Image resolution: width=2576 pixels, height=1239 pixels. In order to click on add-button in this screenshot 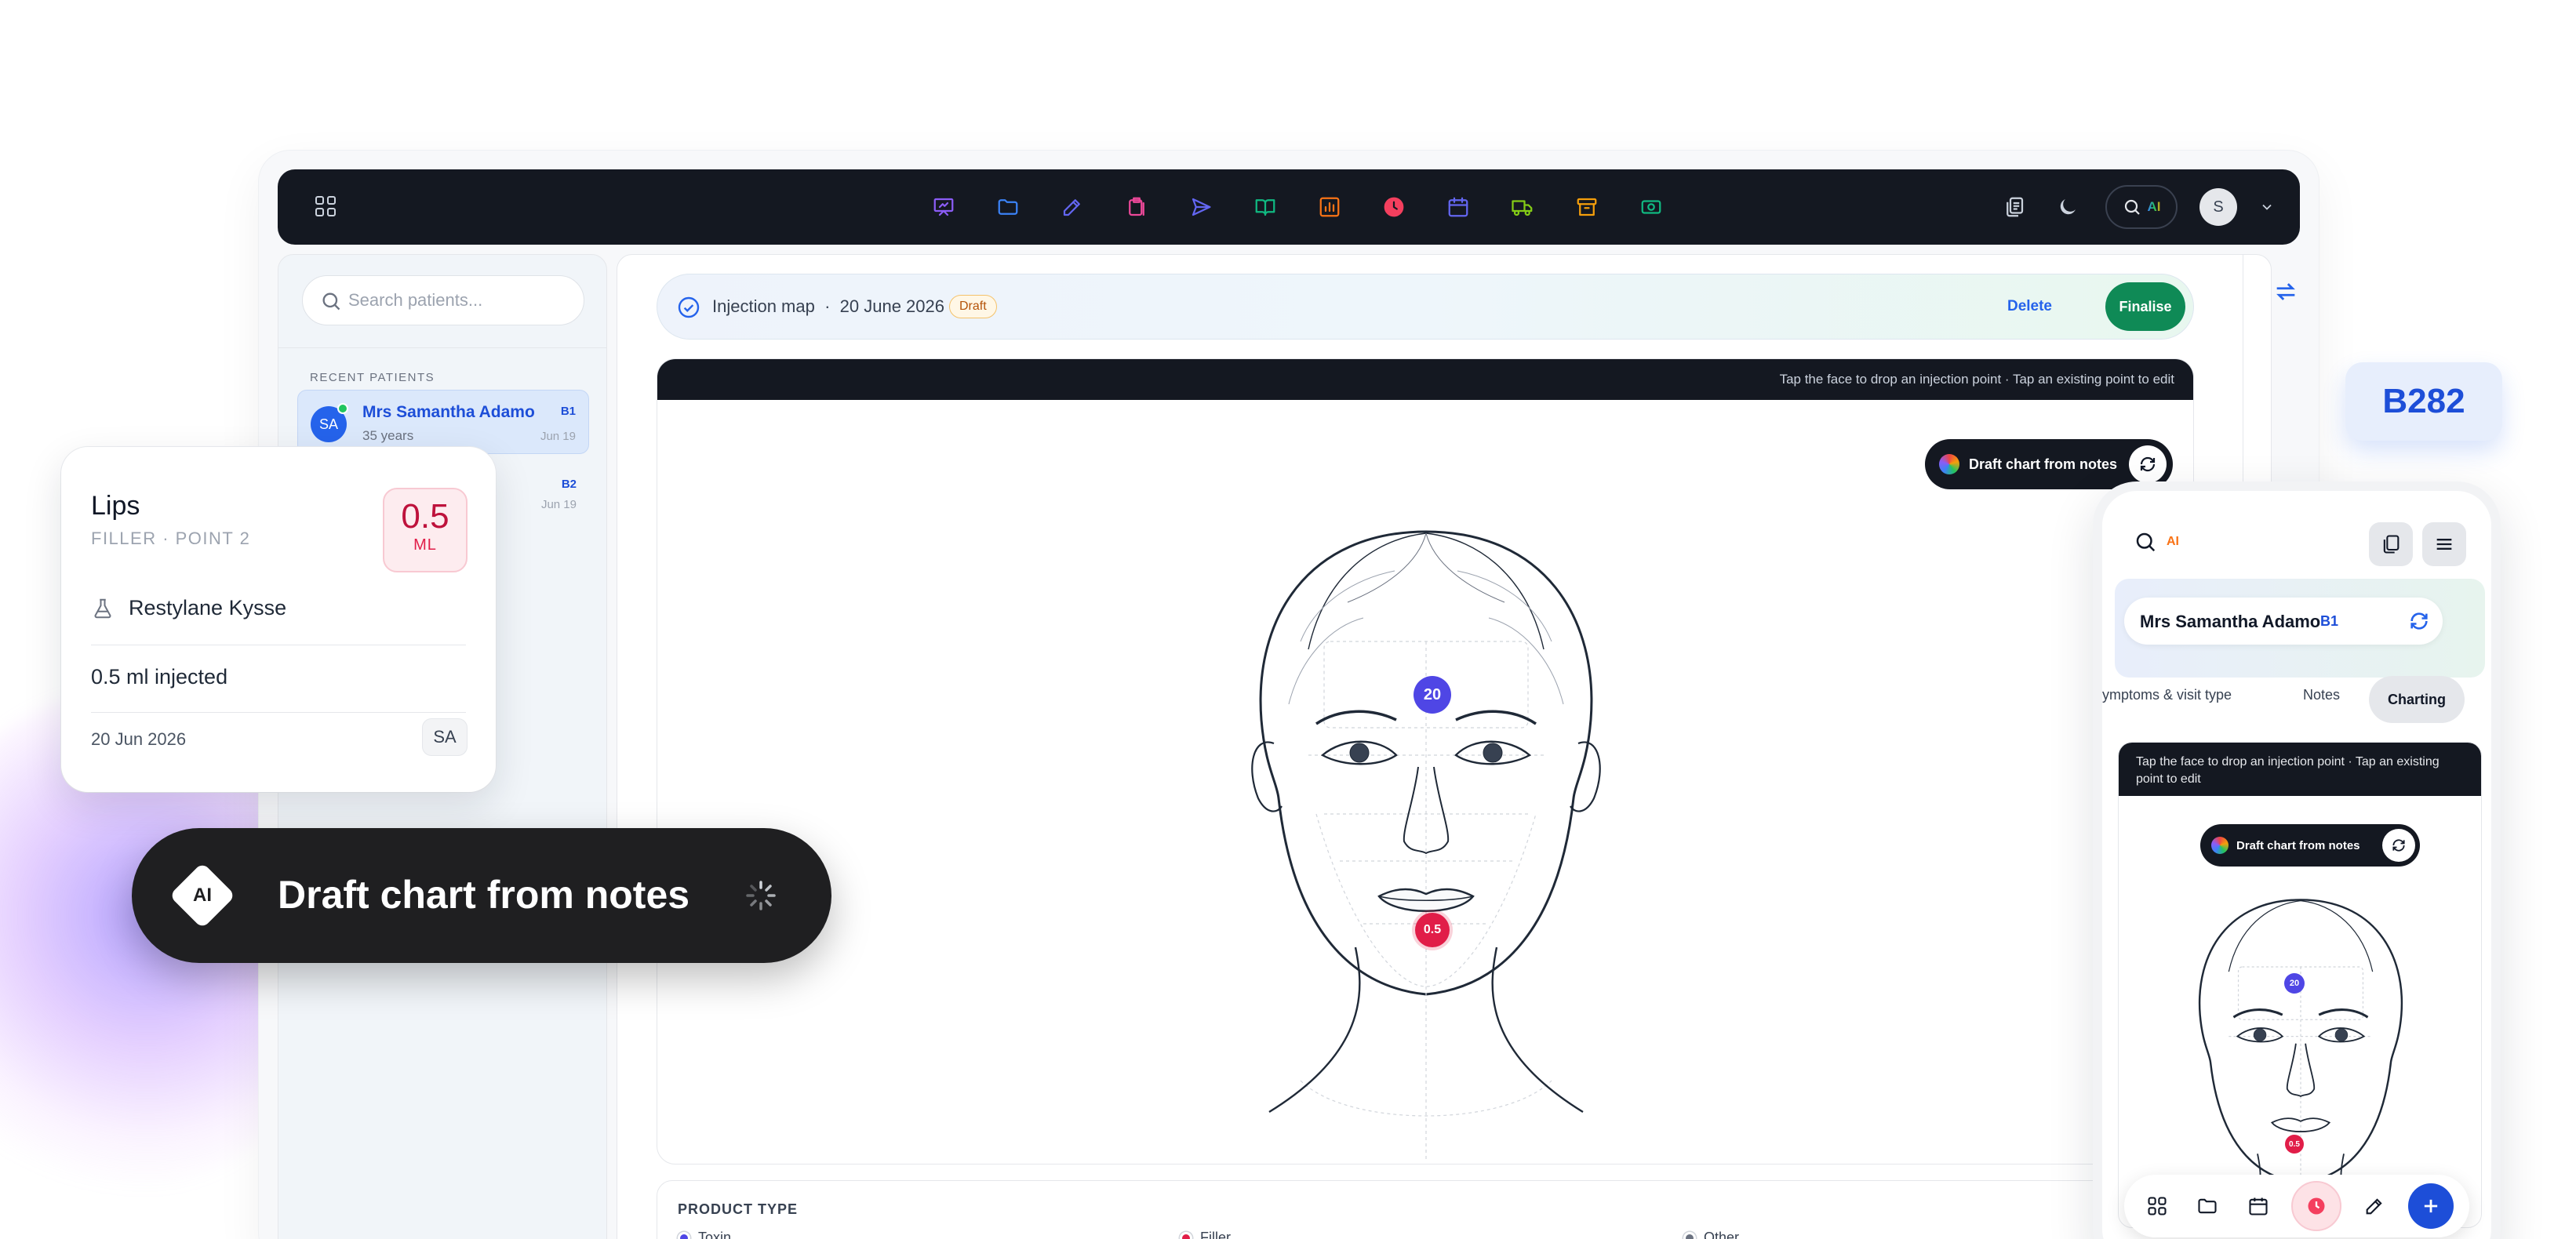, I will do `click(2430, 1206)`.